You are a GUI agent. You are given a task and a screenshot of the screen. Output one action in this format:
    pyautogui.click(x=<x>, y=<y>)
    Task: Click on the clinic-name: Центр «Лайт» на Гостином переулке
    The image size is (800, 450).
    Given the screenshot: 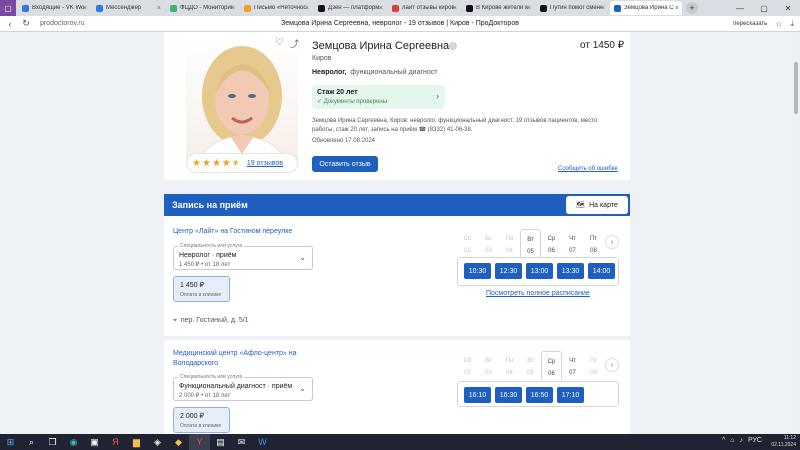 What is the action you would take?
    pyautogui.click(x=232, y=232)
    